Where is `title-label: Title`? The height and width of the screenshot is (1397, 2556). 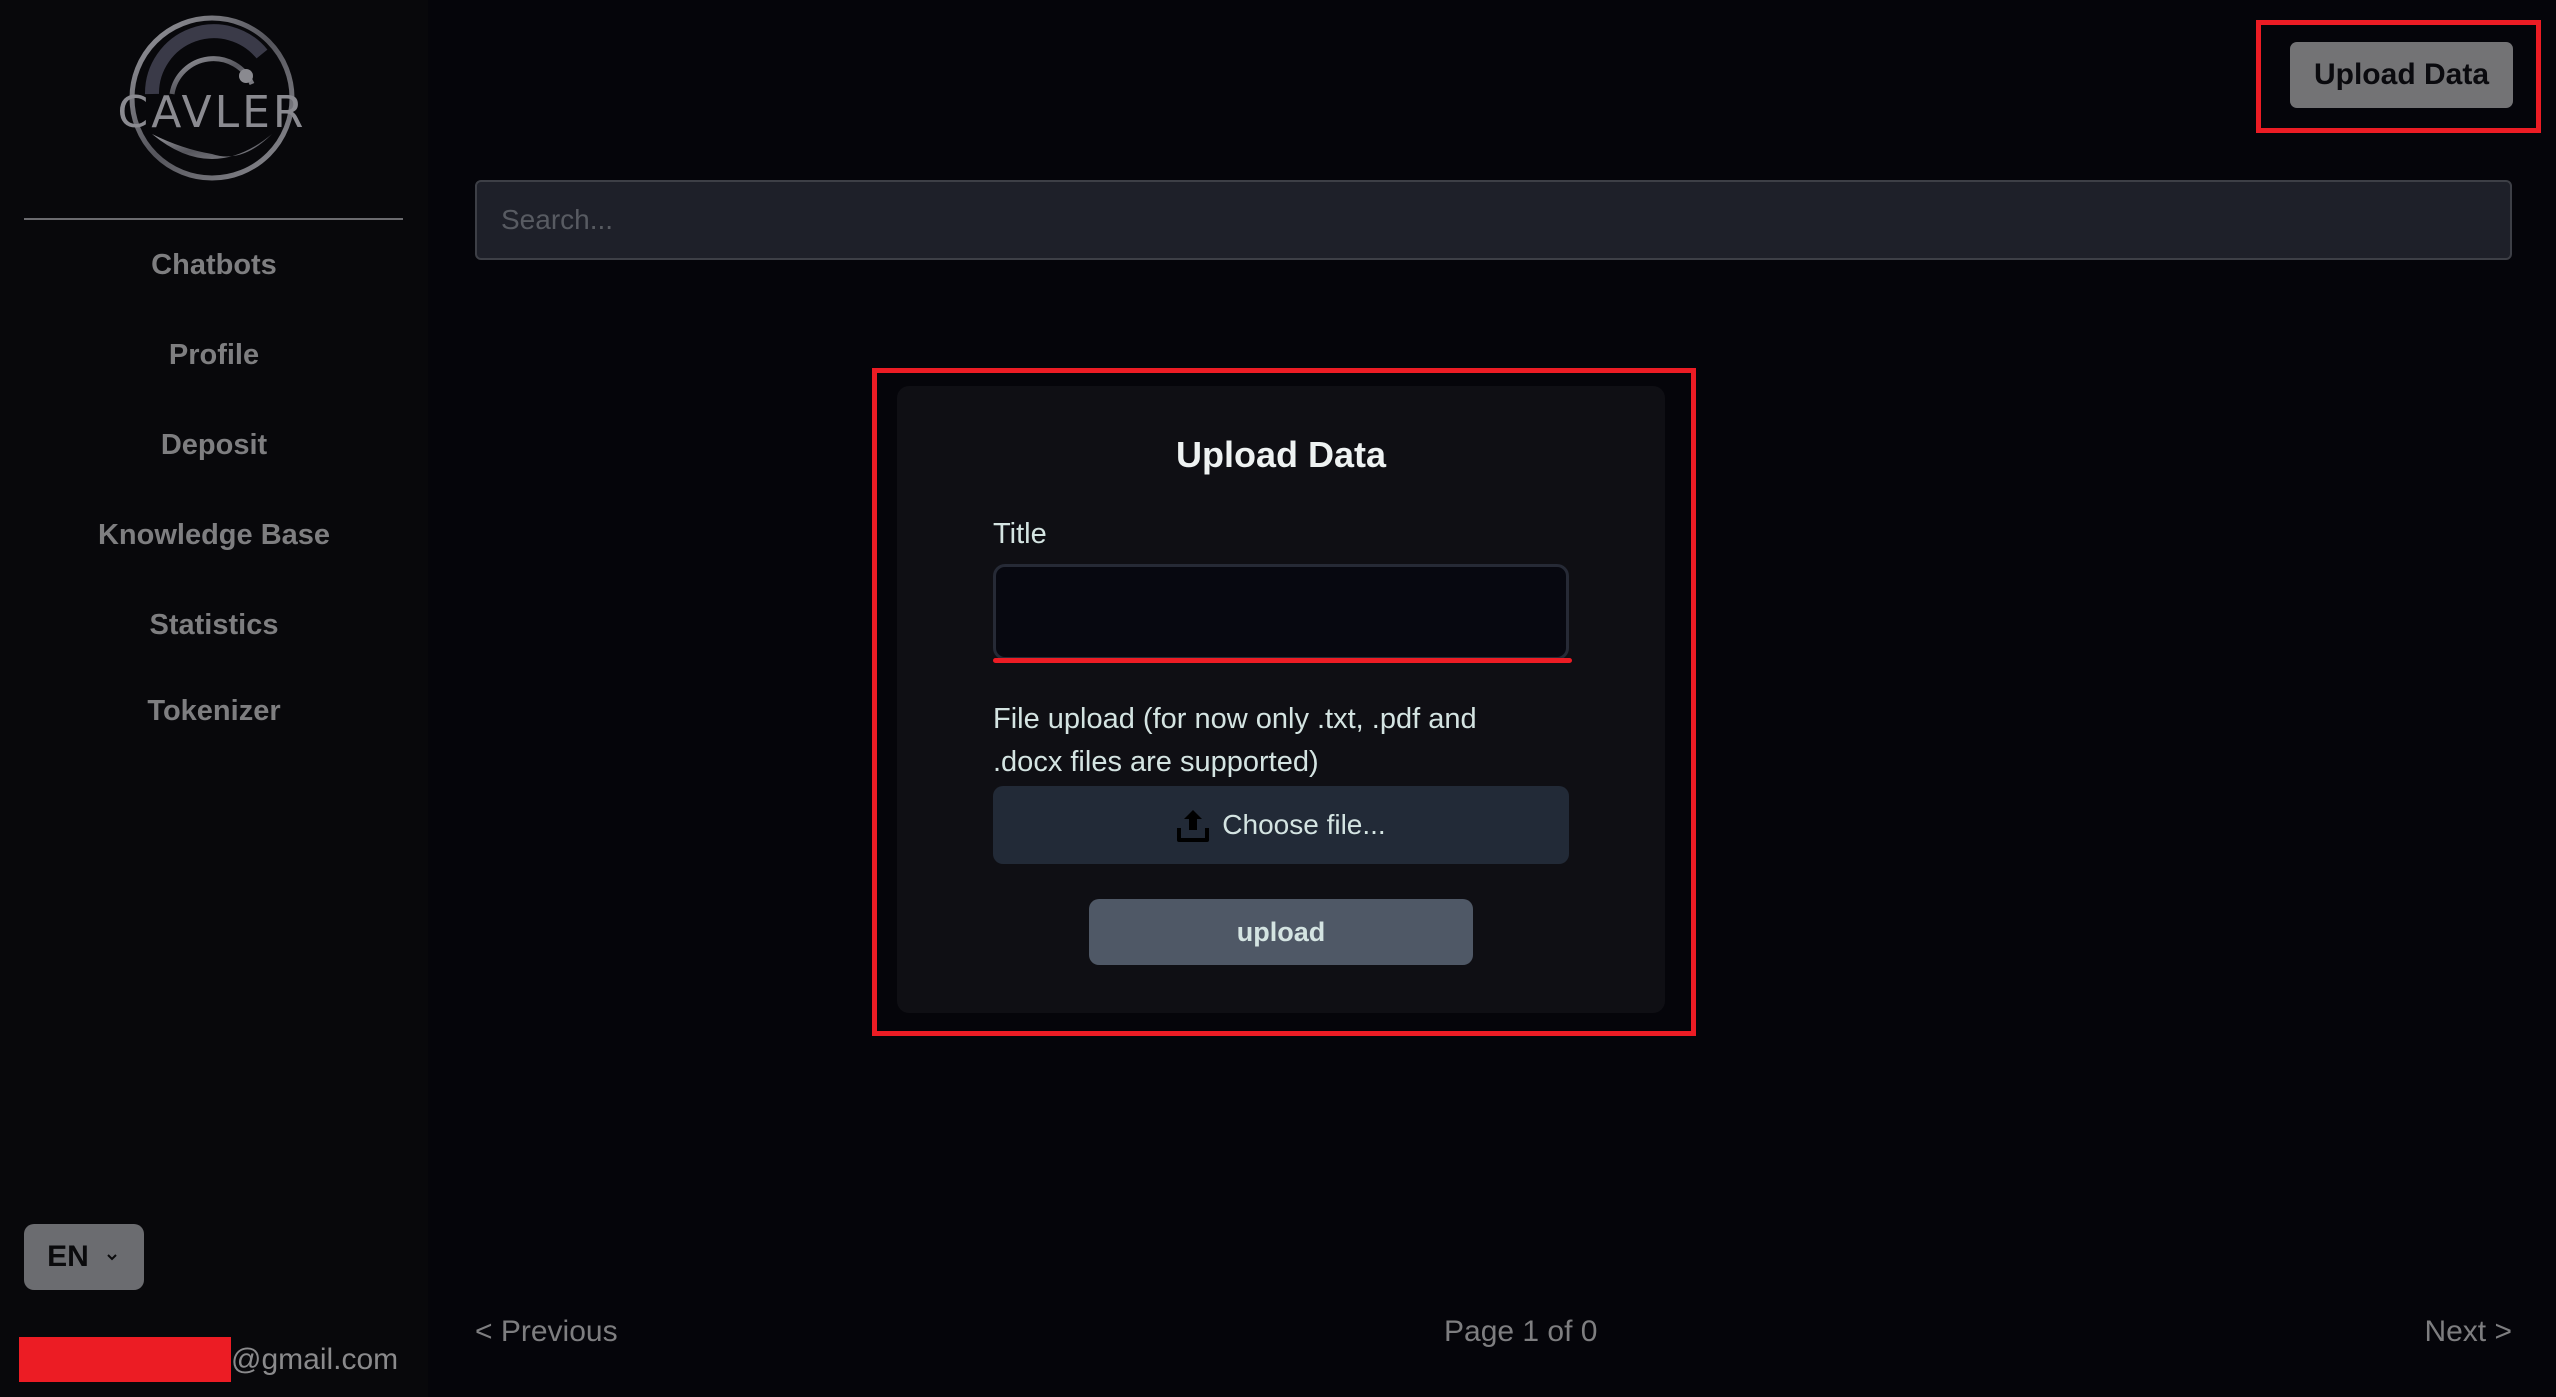 title-label: Title is located at coordinates (1020, 534).